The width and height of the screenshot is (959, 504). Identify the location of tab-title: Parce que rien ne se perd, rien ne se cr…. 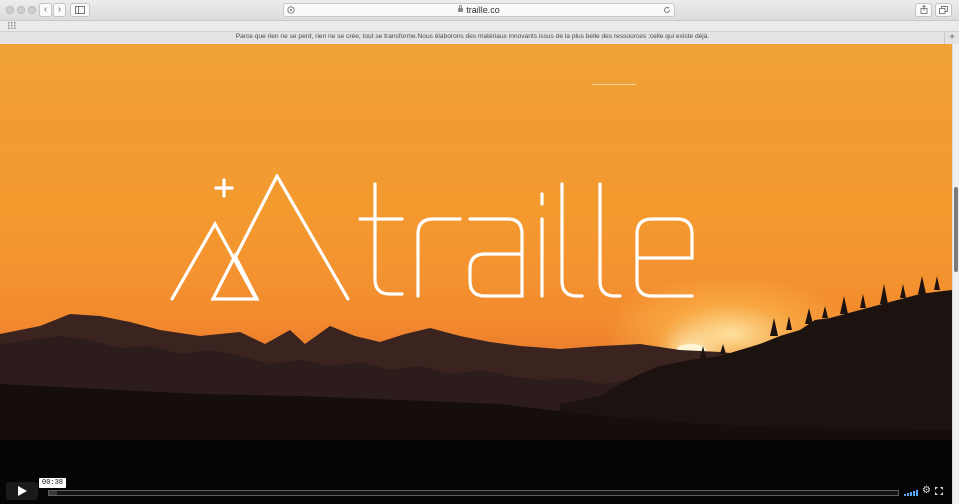
(472, 36).